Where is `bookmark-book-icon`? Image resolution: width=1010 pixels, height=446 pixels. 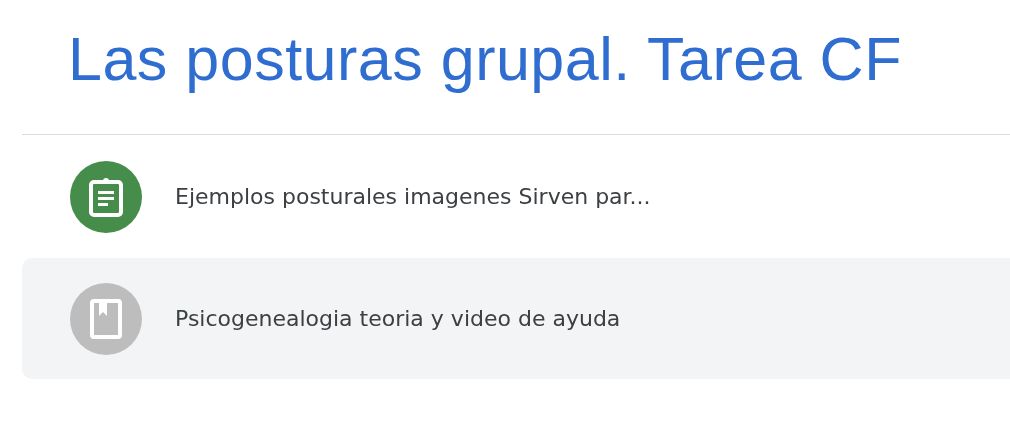
bookmark-book-icon is located at coordinates (106, 318).